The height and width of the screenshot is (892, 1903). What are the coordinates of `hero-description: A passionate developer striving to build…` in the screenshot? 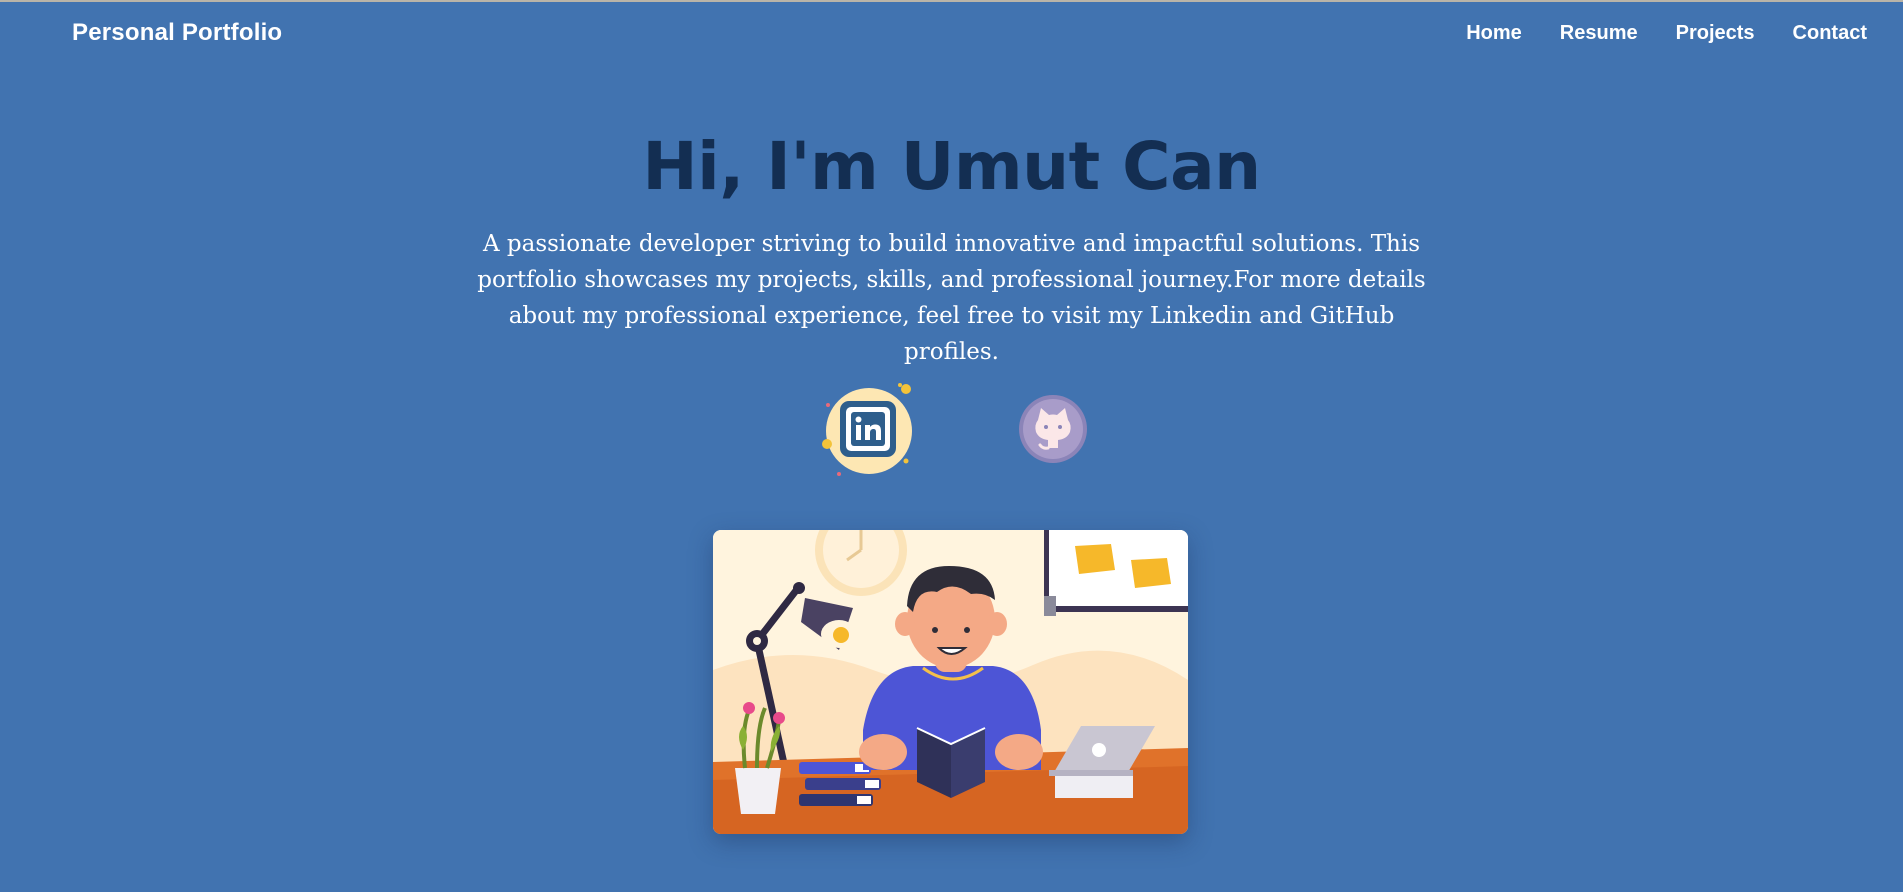 It's located at (951, 298).